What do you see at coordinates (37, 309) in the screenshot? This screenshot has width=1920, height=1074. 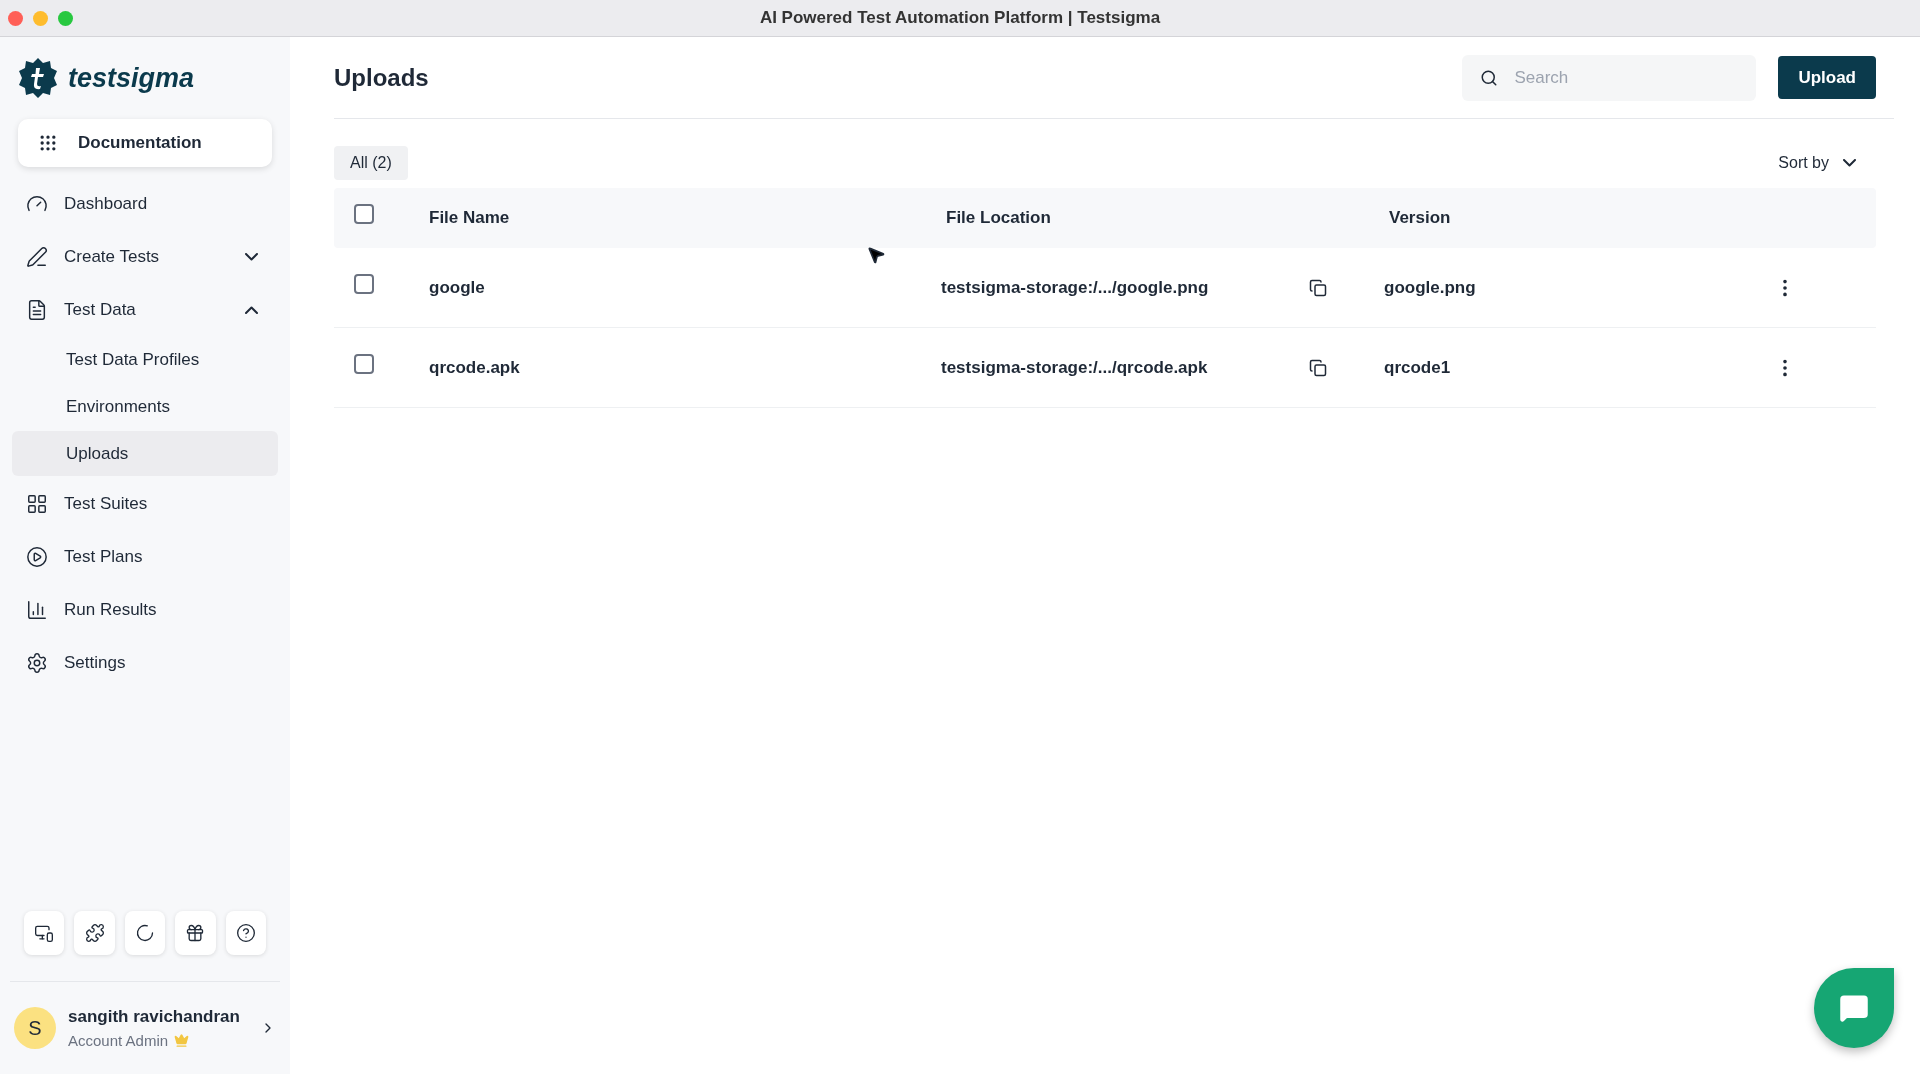 I see `document-icon` at bounding box center [37, 309].